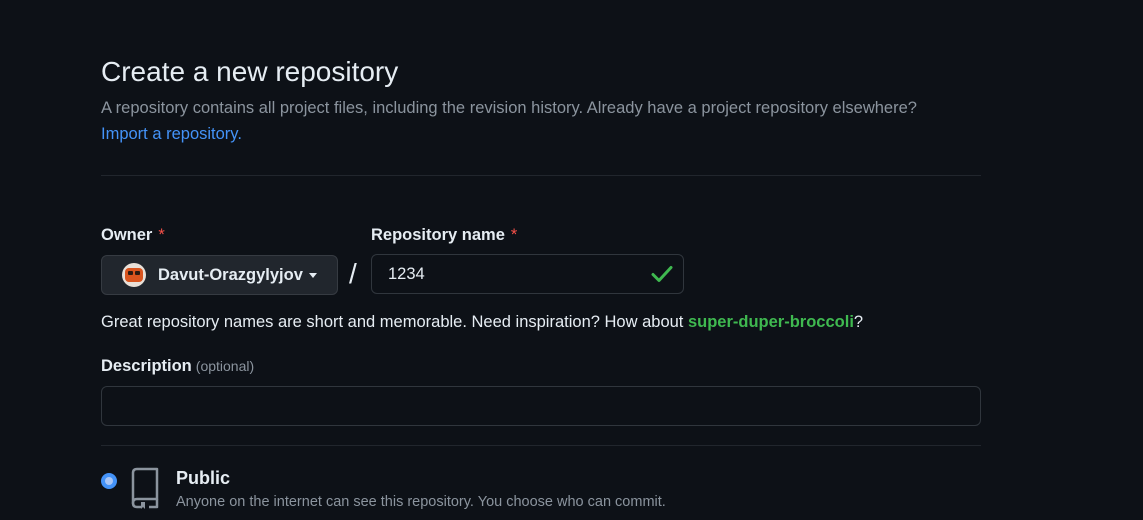 This screenshot has height=520, width=1143. Describe the element at coordinates (109, 481) in the screenshot. I see `public-radio` at that location.